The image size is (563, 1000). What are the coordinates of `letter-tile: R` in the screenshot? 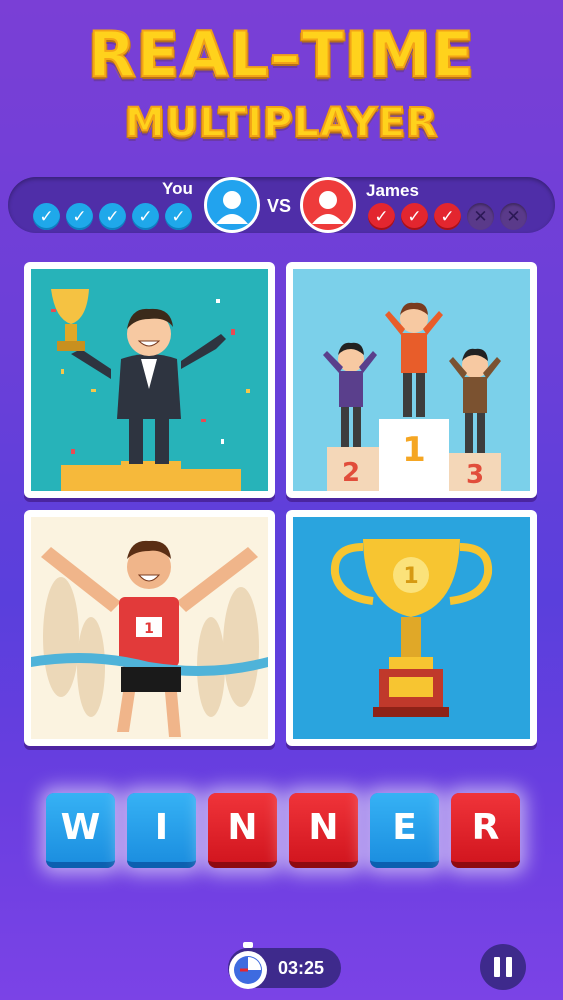 It's located at (485, 830).